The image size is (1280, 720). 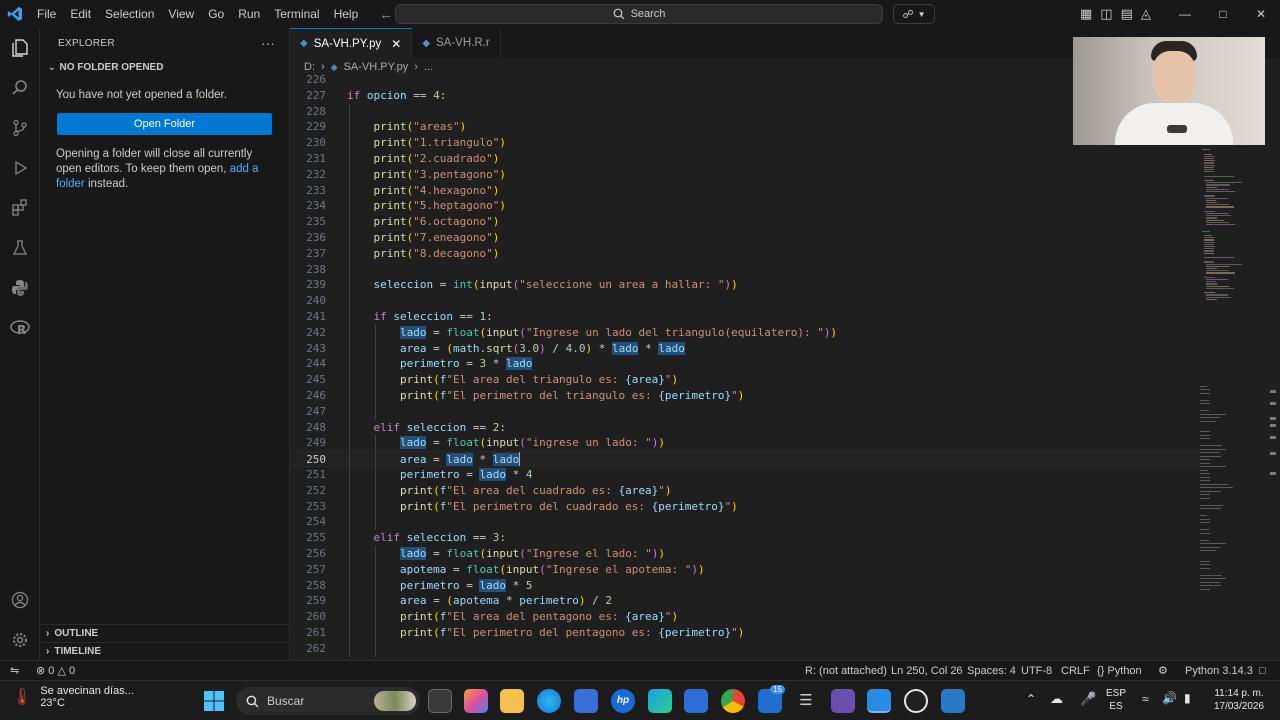 What do you see at coordinates (20, 128) in the screenshot?
I see `source-control-icon` at bounding box center [20, 128].